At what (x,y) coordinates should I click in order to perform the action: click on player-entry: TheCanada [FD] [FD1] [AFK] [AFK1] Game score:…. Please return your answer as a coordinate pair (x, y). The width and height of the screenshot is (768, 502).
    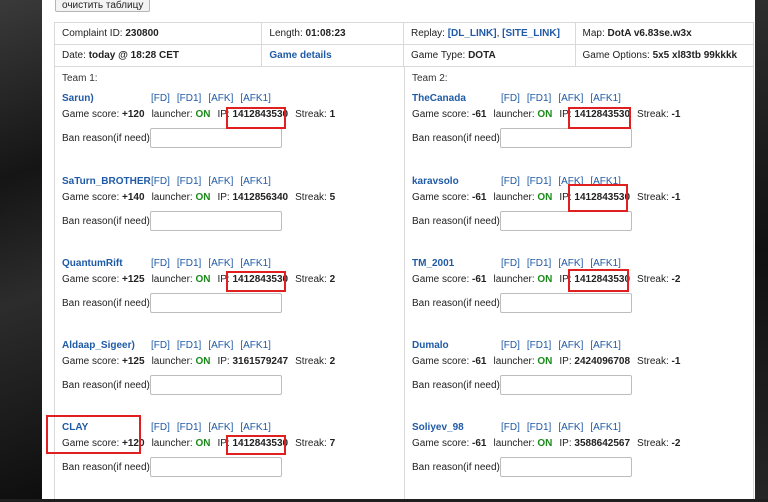
    Looking at the image, I should click on (582, 133).